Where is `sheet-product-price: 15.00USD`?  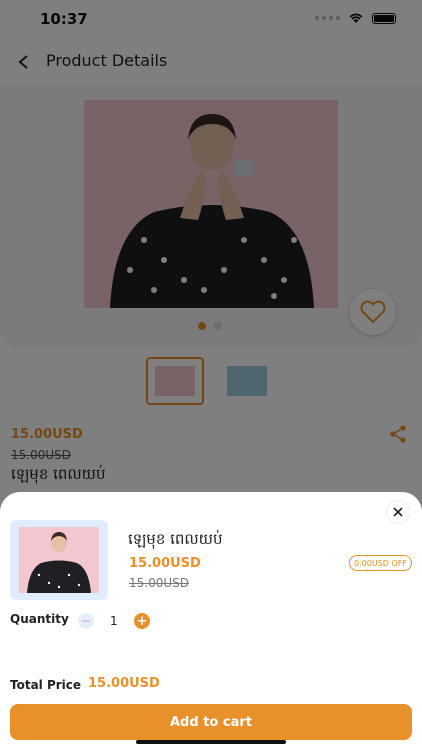 sheet-product-price: 15.00USD is located at coordinates (165, 563).